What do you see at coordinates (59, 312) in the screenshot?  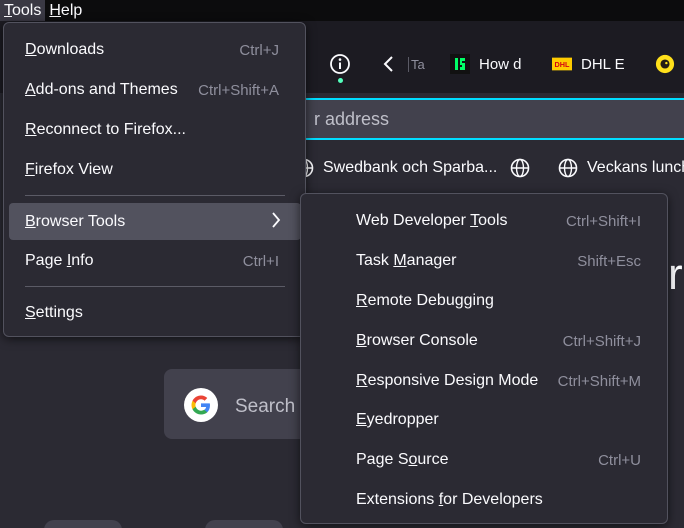 I see `menu-item-label: ettings` at bounding box center [59, 312].